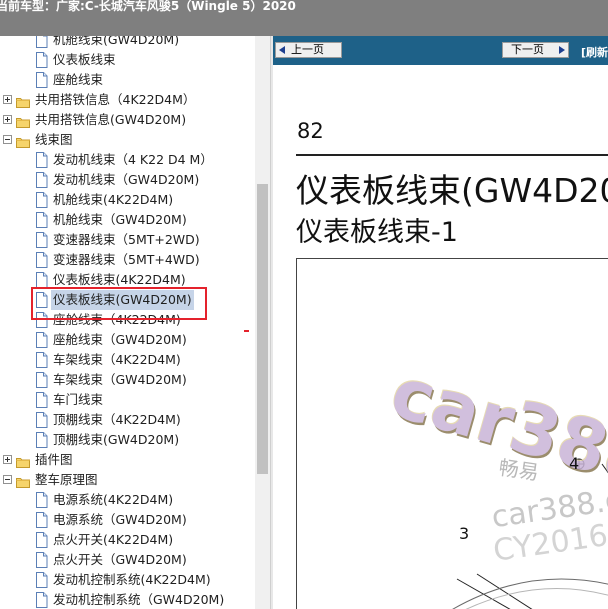  Describe the element at coordinates (78, 79) in the screenshot. I see `tree-item-label: 座舱线束` at that location.